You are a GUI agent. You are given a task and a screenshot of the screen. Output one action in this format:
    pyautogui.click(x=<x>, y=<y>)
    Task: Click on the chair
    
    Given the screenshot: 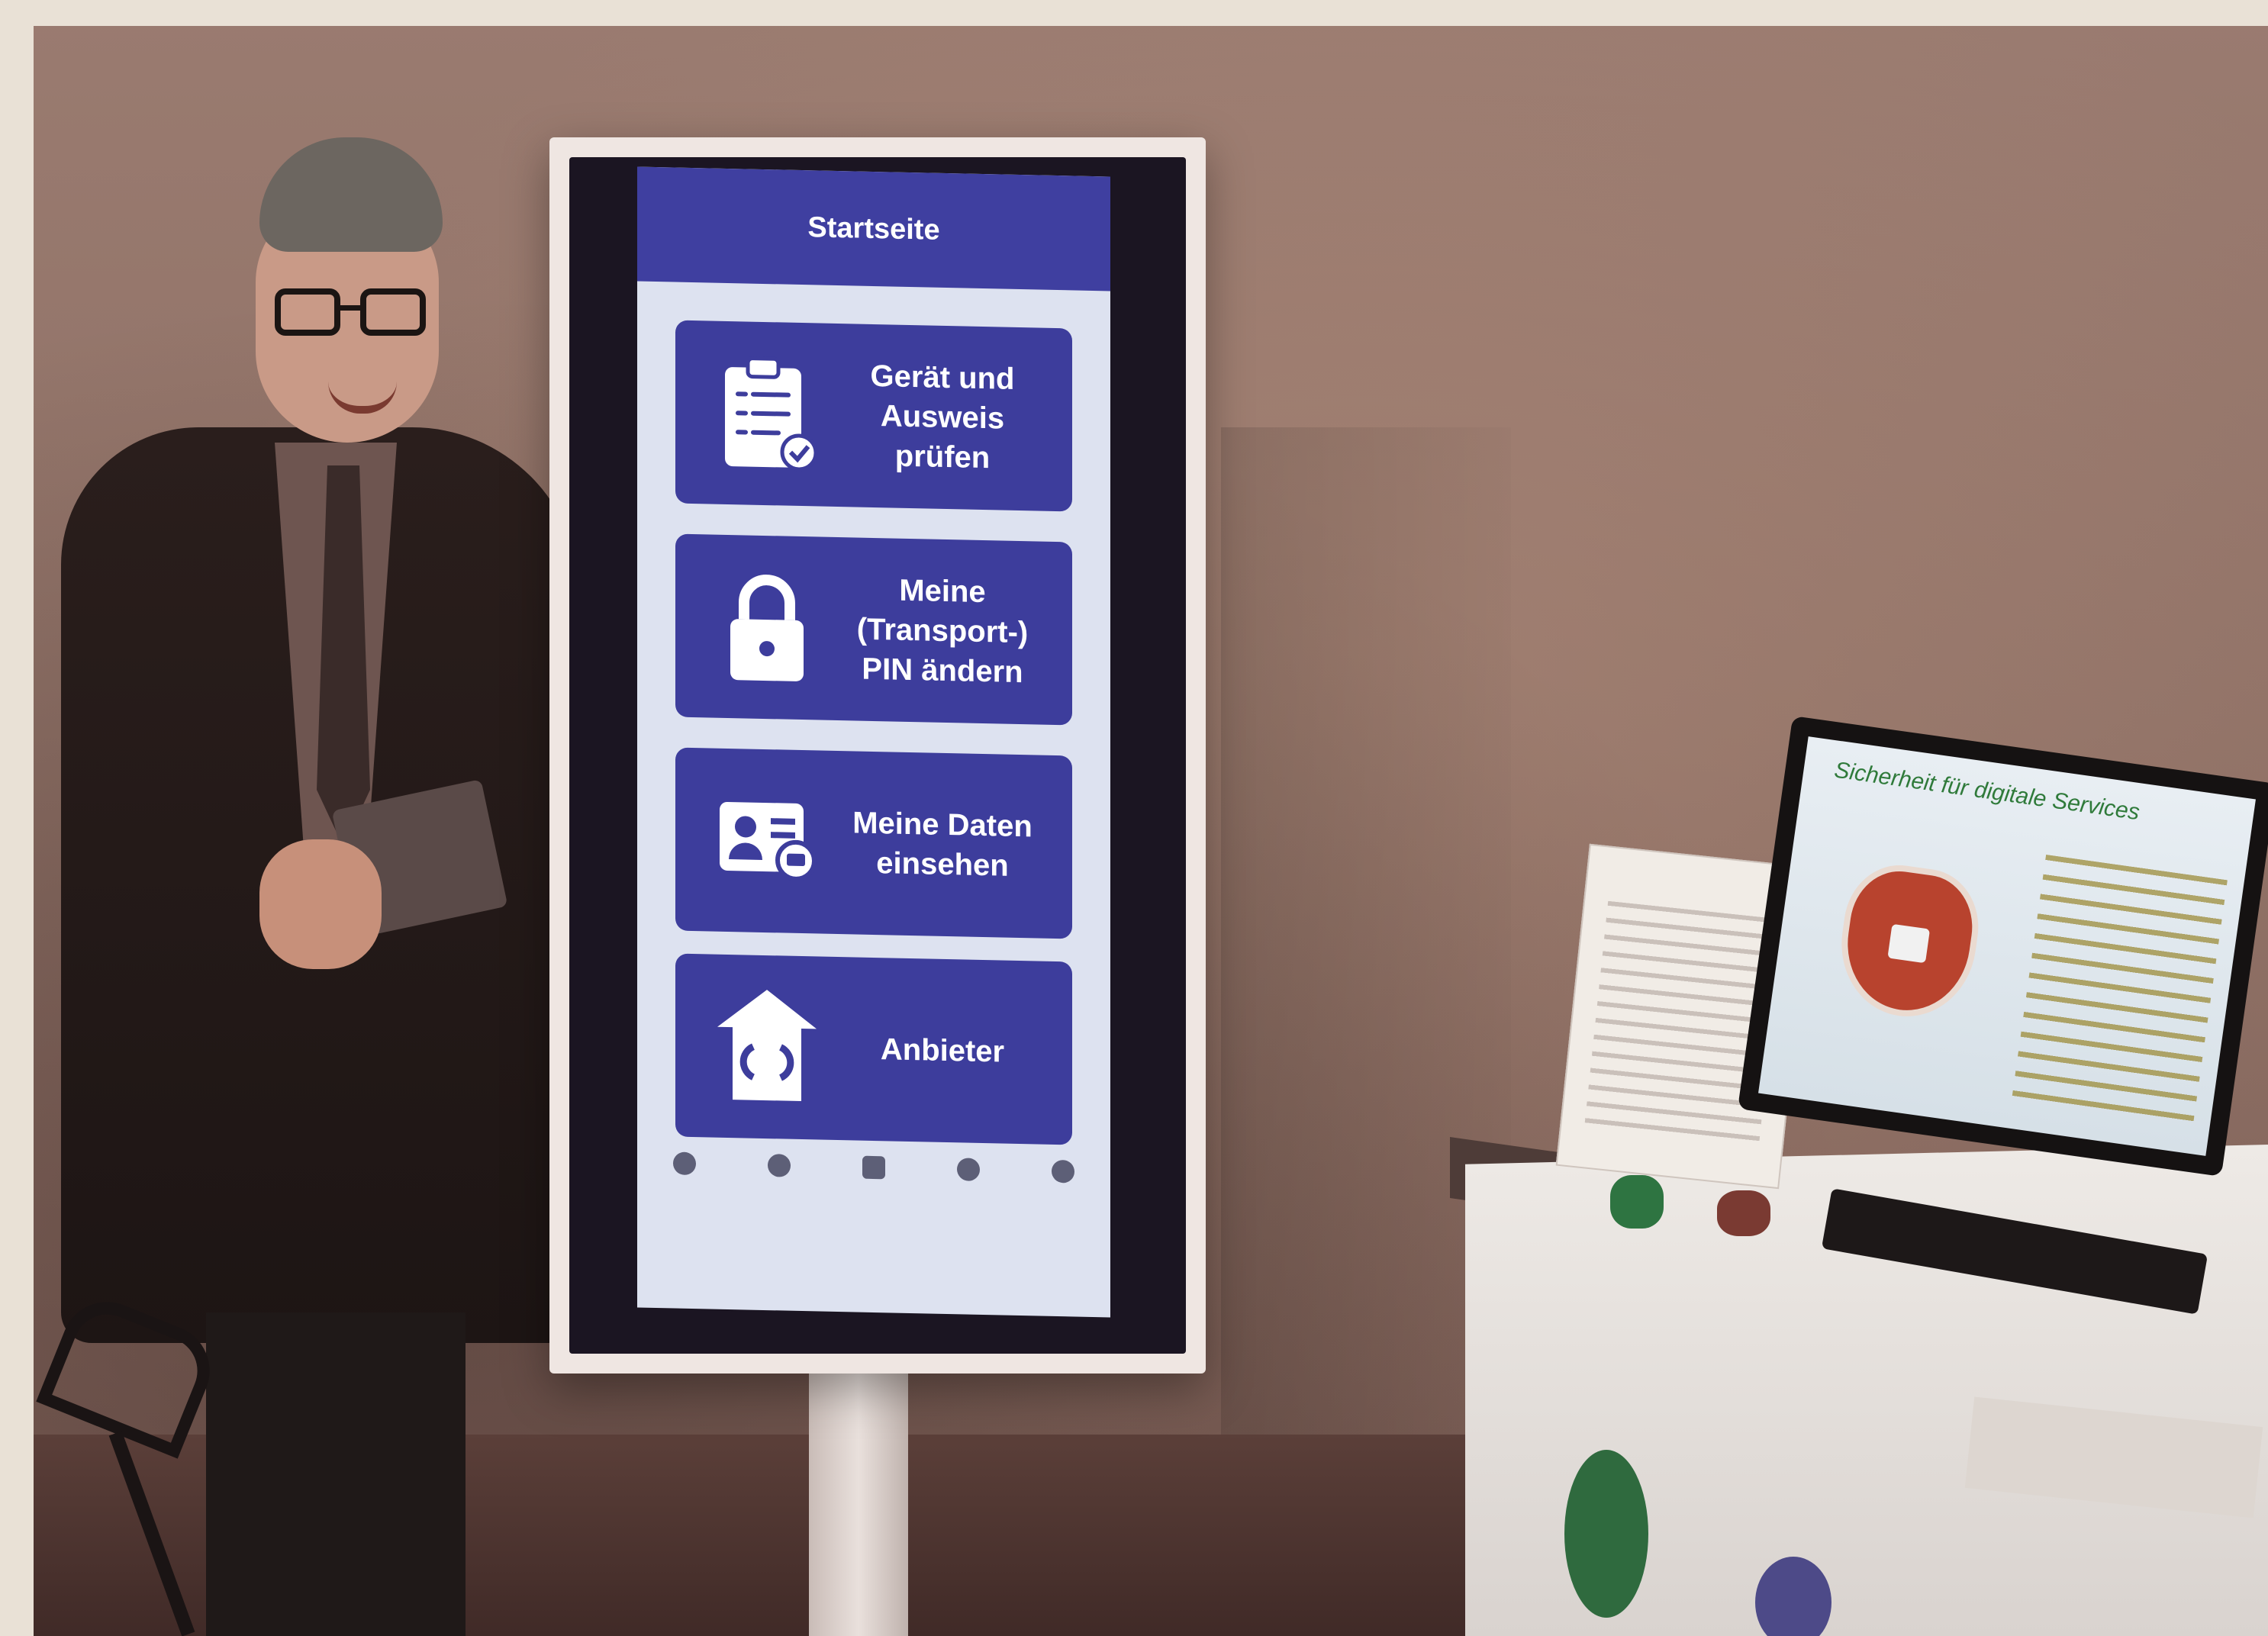 What is the action you would take?
    pyautogui.click(x=144, y=1462)
    